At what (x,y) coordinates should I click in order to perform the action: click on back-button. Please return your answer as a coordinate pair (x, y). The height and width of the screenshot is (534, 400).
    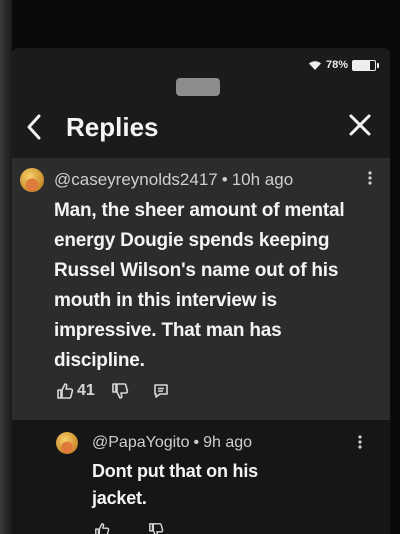
    Looking at the image, I should click on (40, 128).